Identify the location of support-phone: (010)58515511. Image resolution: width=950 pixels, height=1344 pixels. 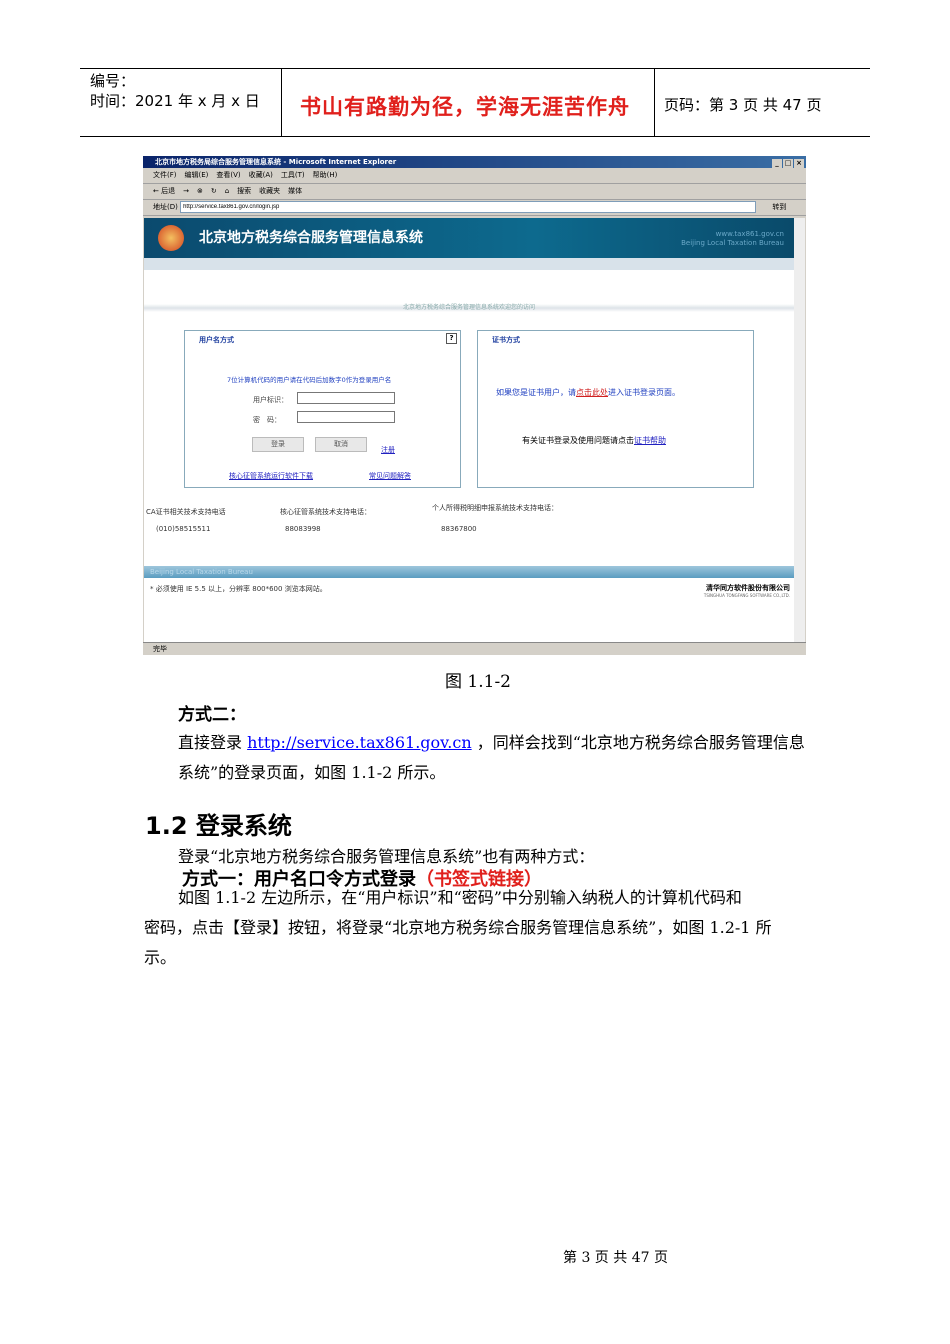
(183, 529).